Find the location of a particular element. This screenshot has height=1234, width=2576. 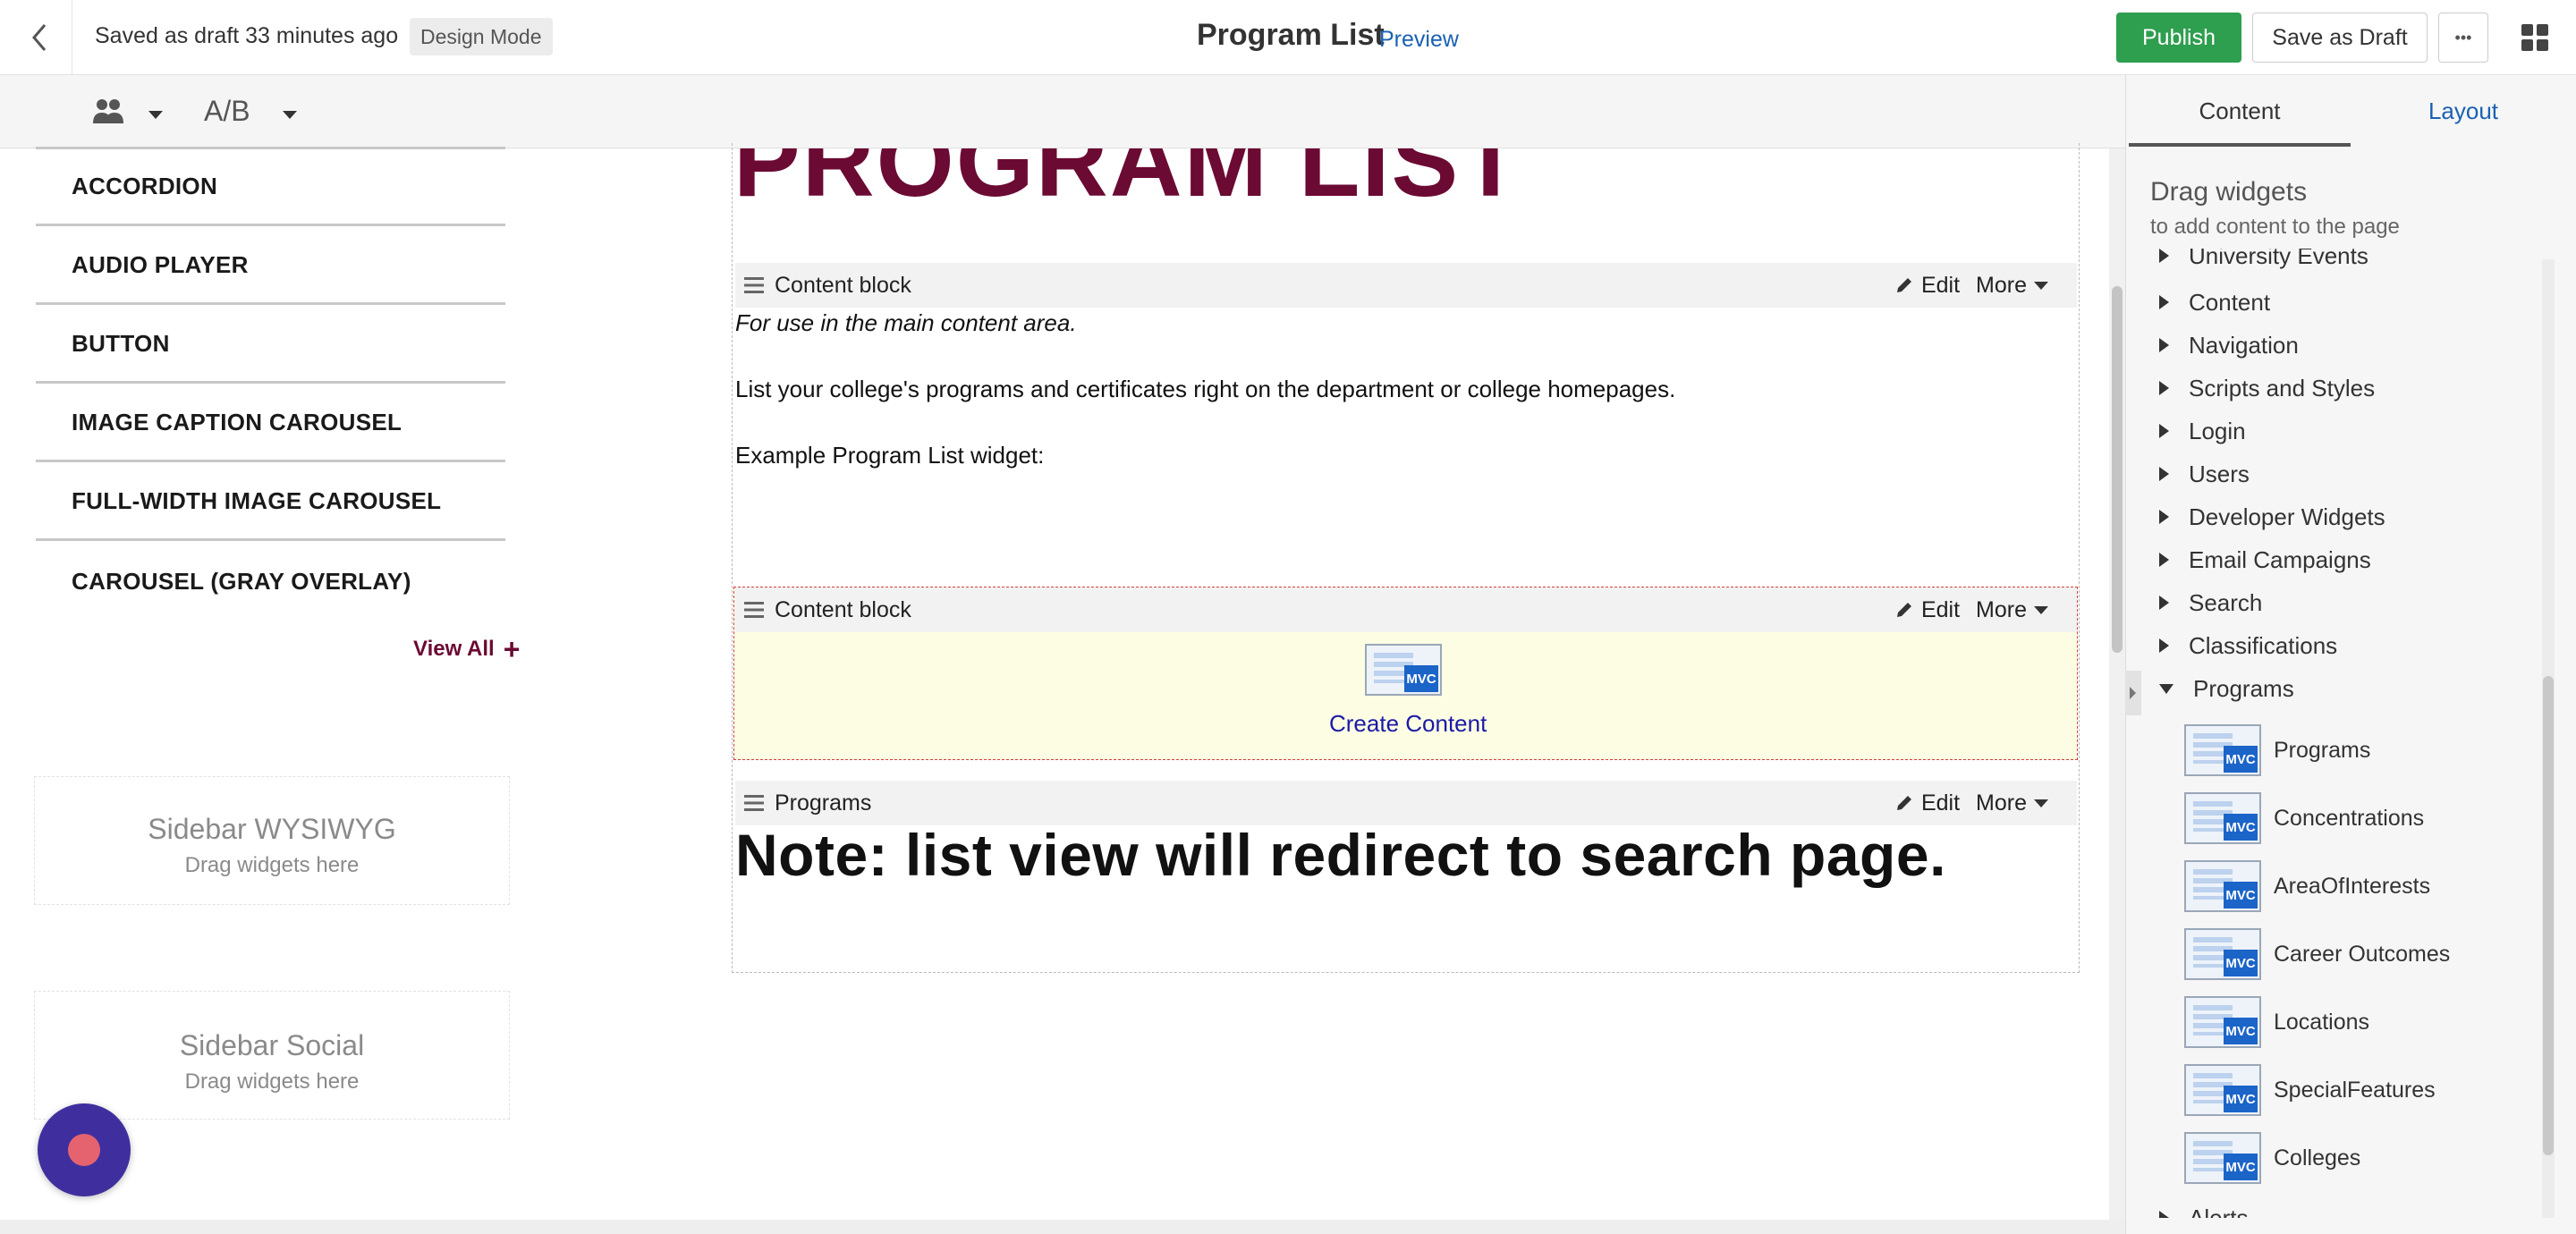

tree-item-search: Search is located at coordinates (2209, 603).